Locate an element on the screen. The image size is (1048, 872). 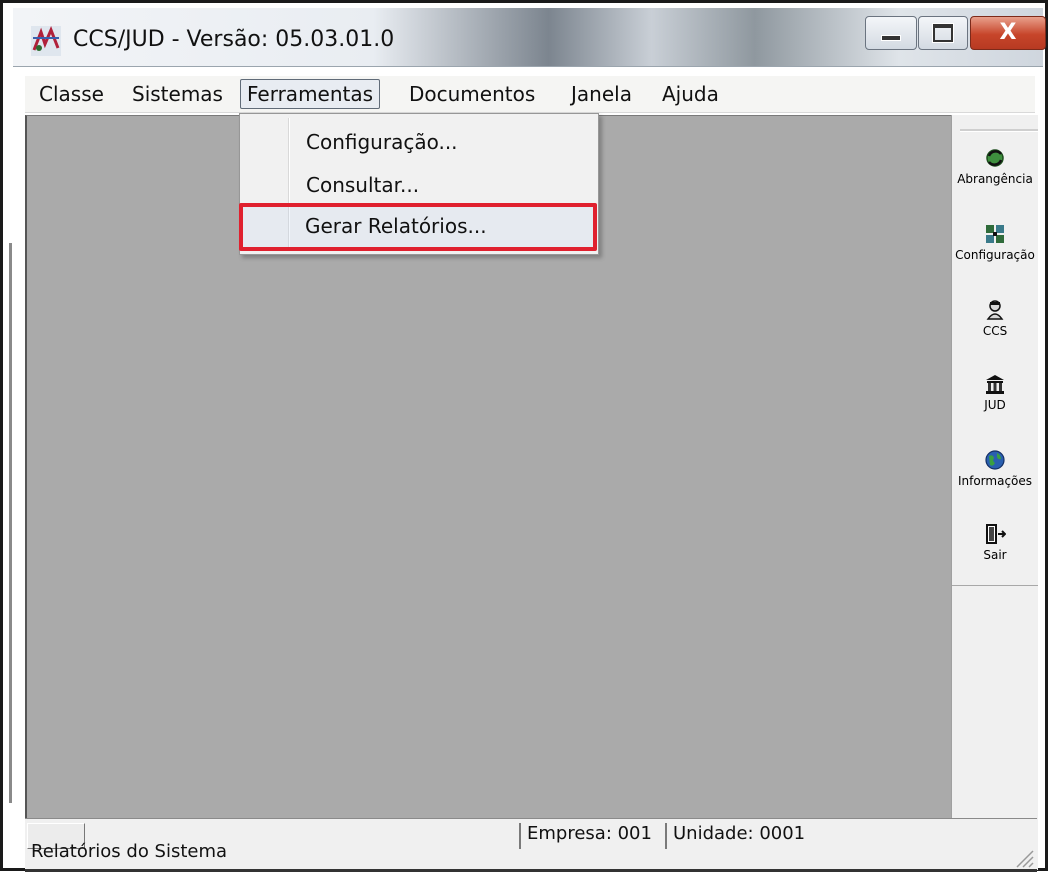
toolbar-configuracao-label: Configuração is located at coordinates (995, 255).